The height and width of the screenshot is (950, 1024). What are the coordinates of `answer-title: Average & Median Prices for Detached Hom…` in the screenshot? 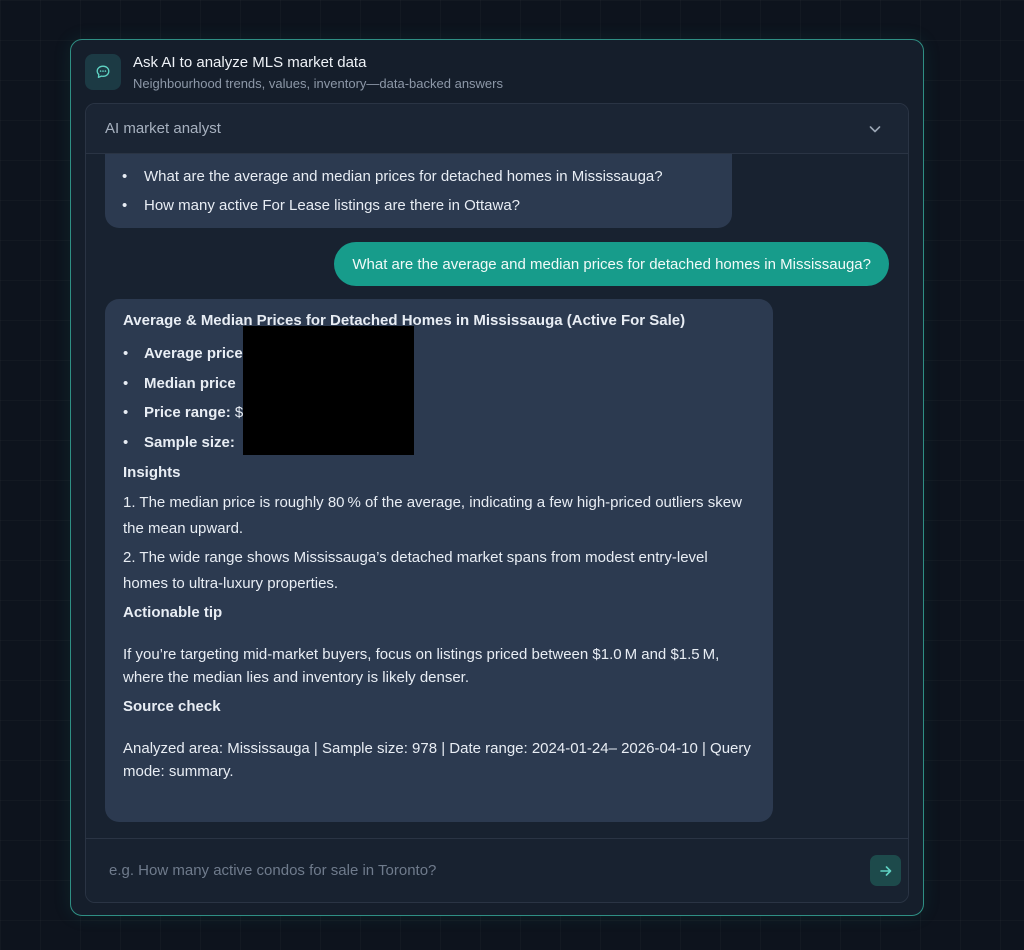 It's located at (404, 320).